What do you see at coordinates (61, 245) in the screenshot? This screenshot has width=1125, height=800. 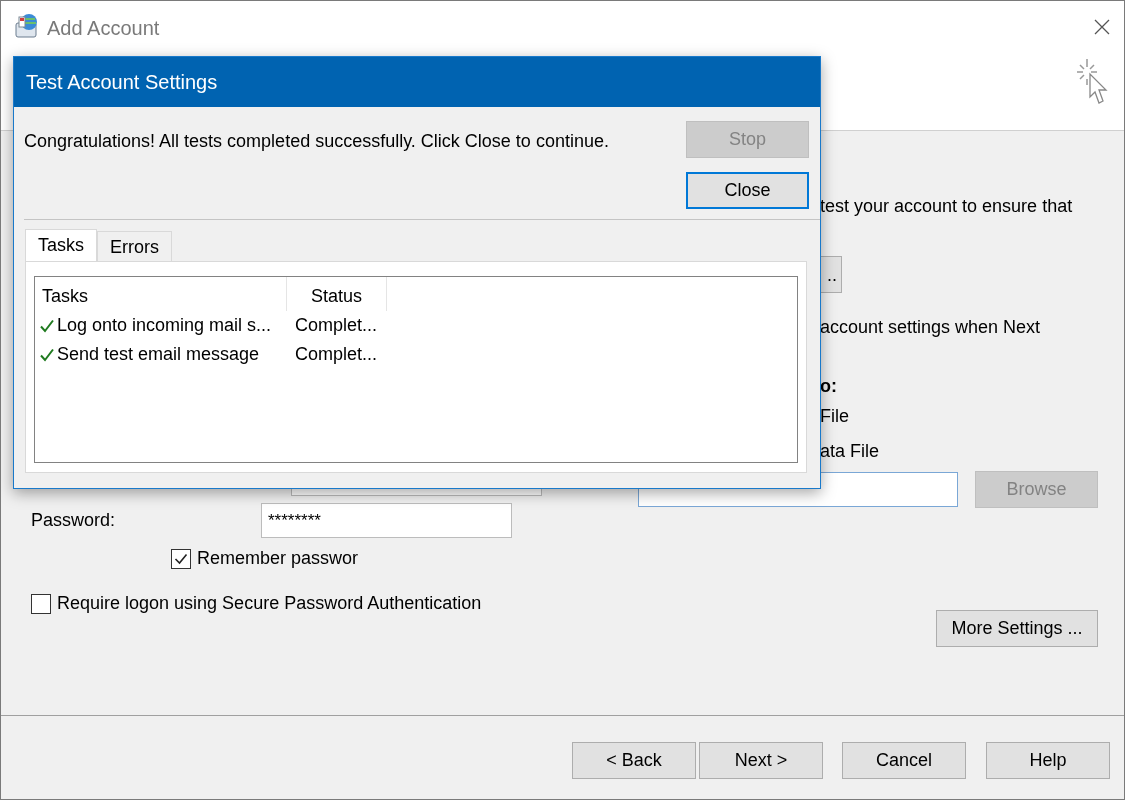 I see `tab: Tasks` at bounding box center [61, 245].